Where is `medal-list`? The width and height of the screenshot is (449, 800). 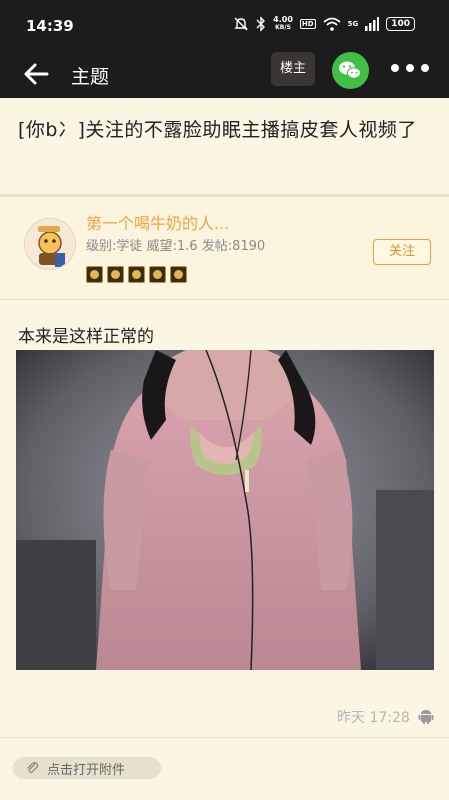
medal-list is located at coordinates (136, 274).